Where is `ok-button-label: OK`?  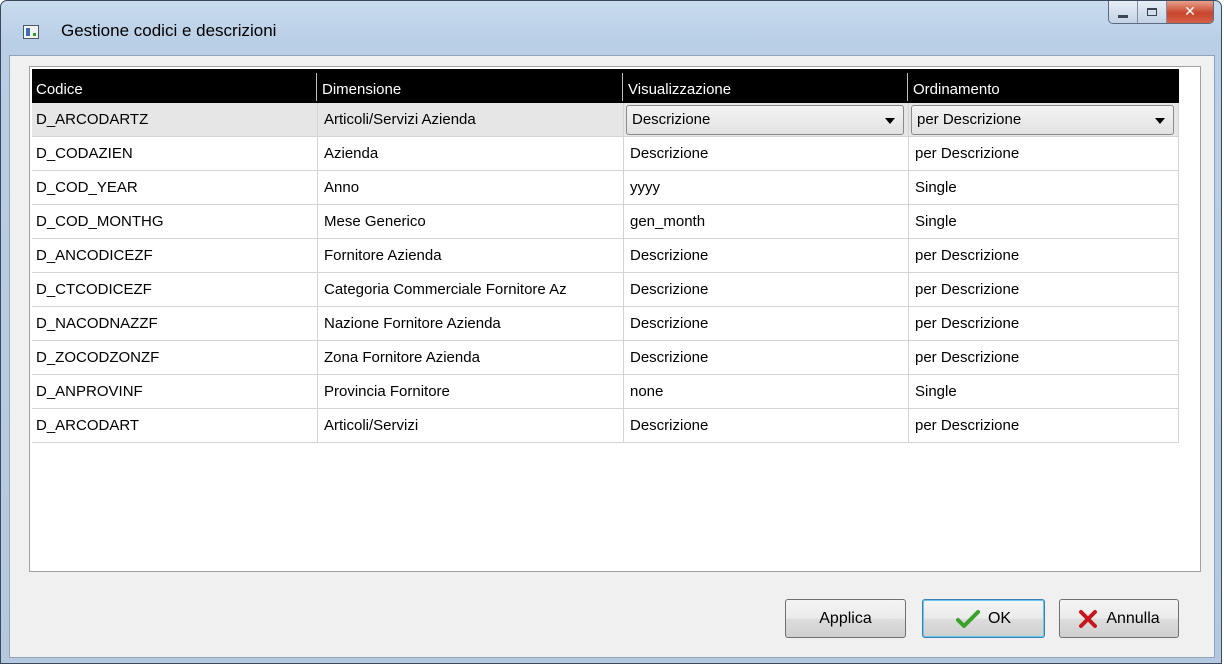
ok-button-label: OK is located at coordinates (999, 618).